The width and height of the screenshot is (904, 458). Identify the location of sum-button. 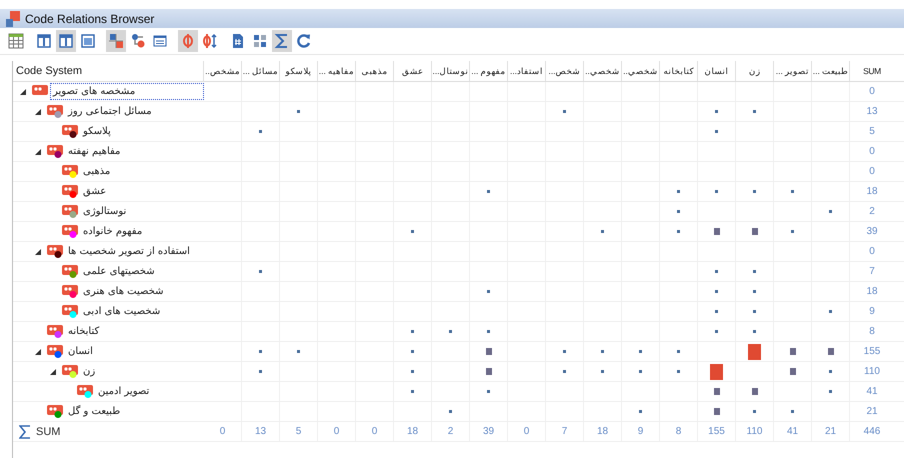
(282, 41).